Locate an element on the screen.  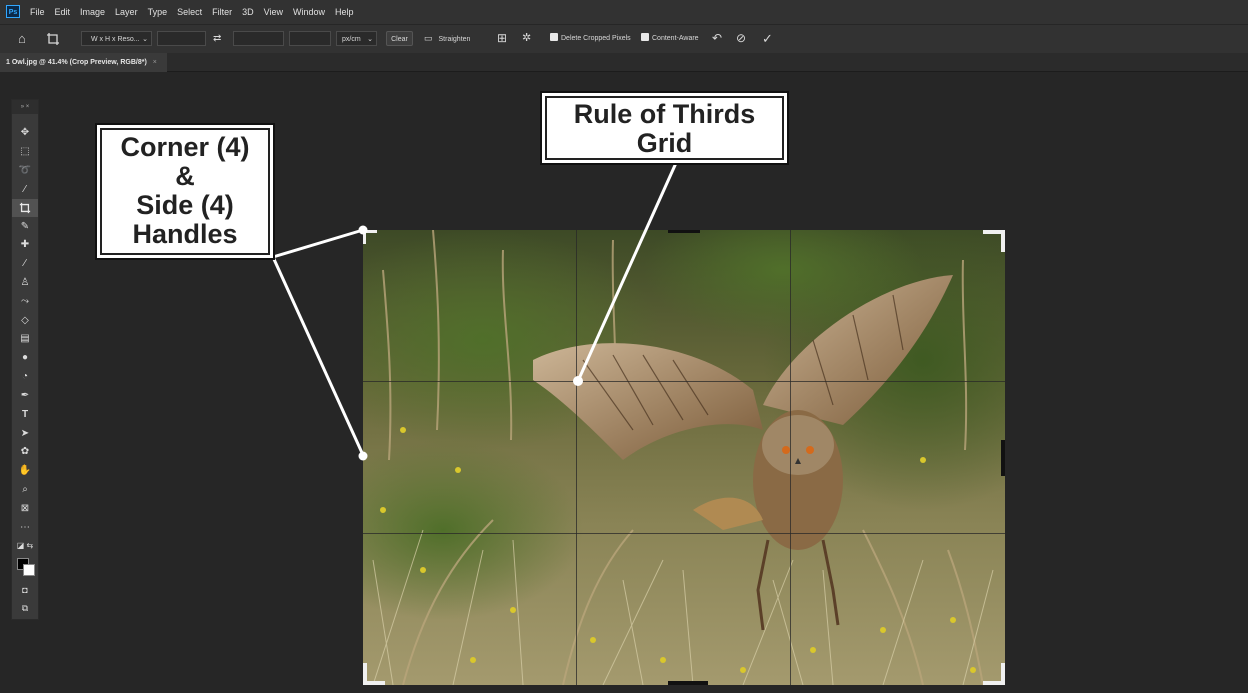
handles-callout: Corner (4) & Side (4) Handles is located at coordinates (185, 191).